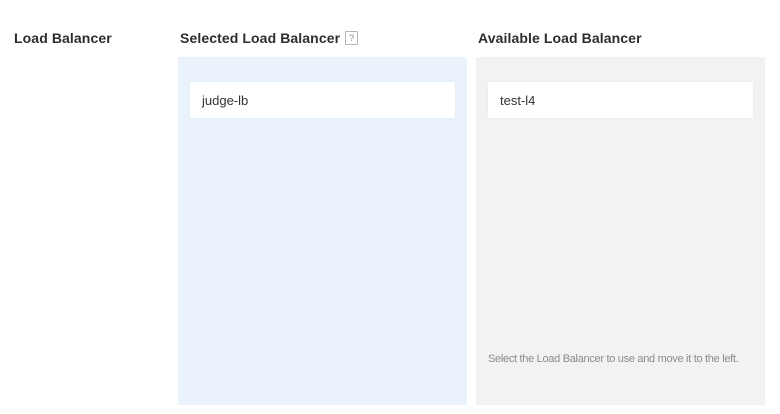  I want to click on selected-lb-item: judge-lb, so click(322, 100).